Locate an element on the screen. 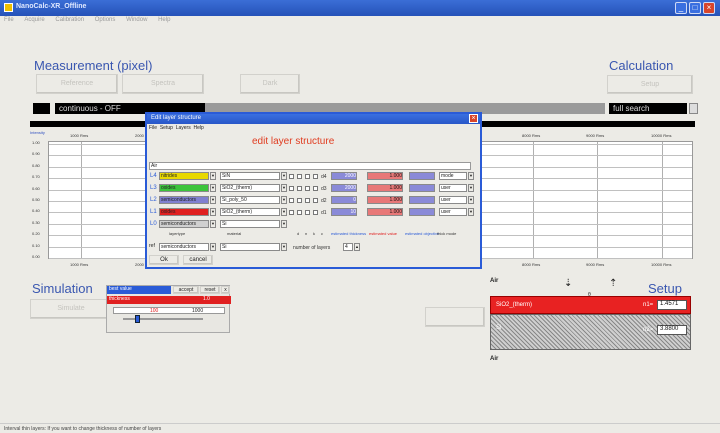 This screenshot has width=720, height=433. thickness-input: 0 is located at coordinates (344, 200).